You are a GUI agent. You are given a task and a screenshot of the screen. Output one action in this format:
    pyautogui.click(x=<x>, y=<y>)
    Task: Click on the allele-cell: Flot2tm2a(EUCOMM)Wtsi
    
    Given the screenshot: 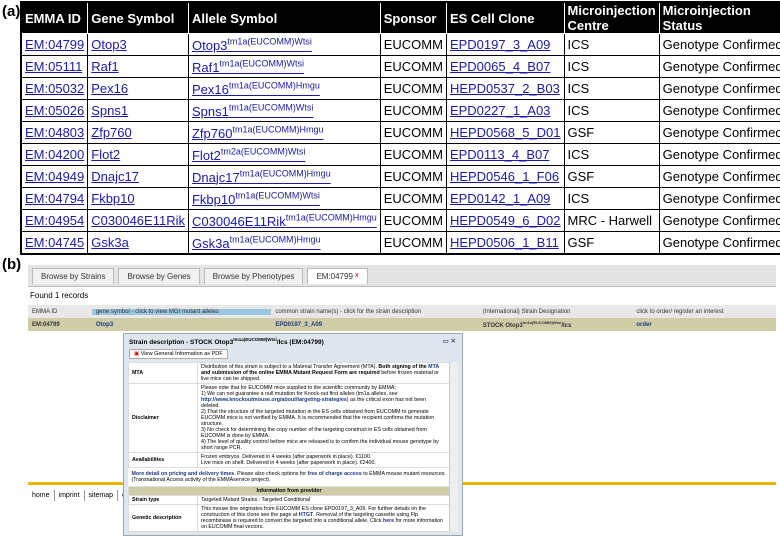 What is the action you would take?
    pyautogui.click(x=284, y=154)
    